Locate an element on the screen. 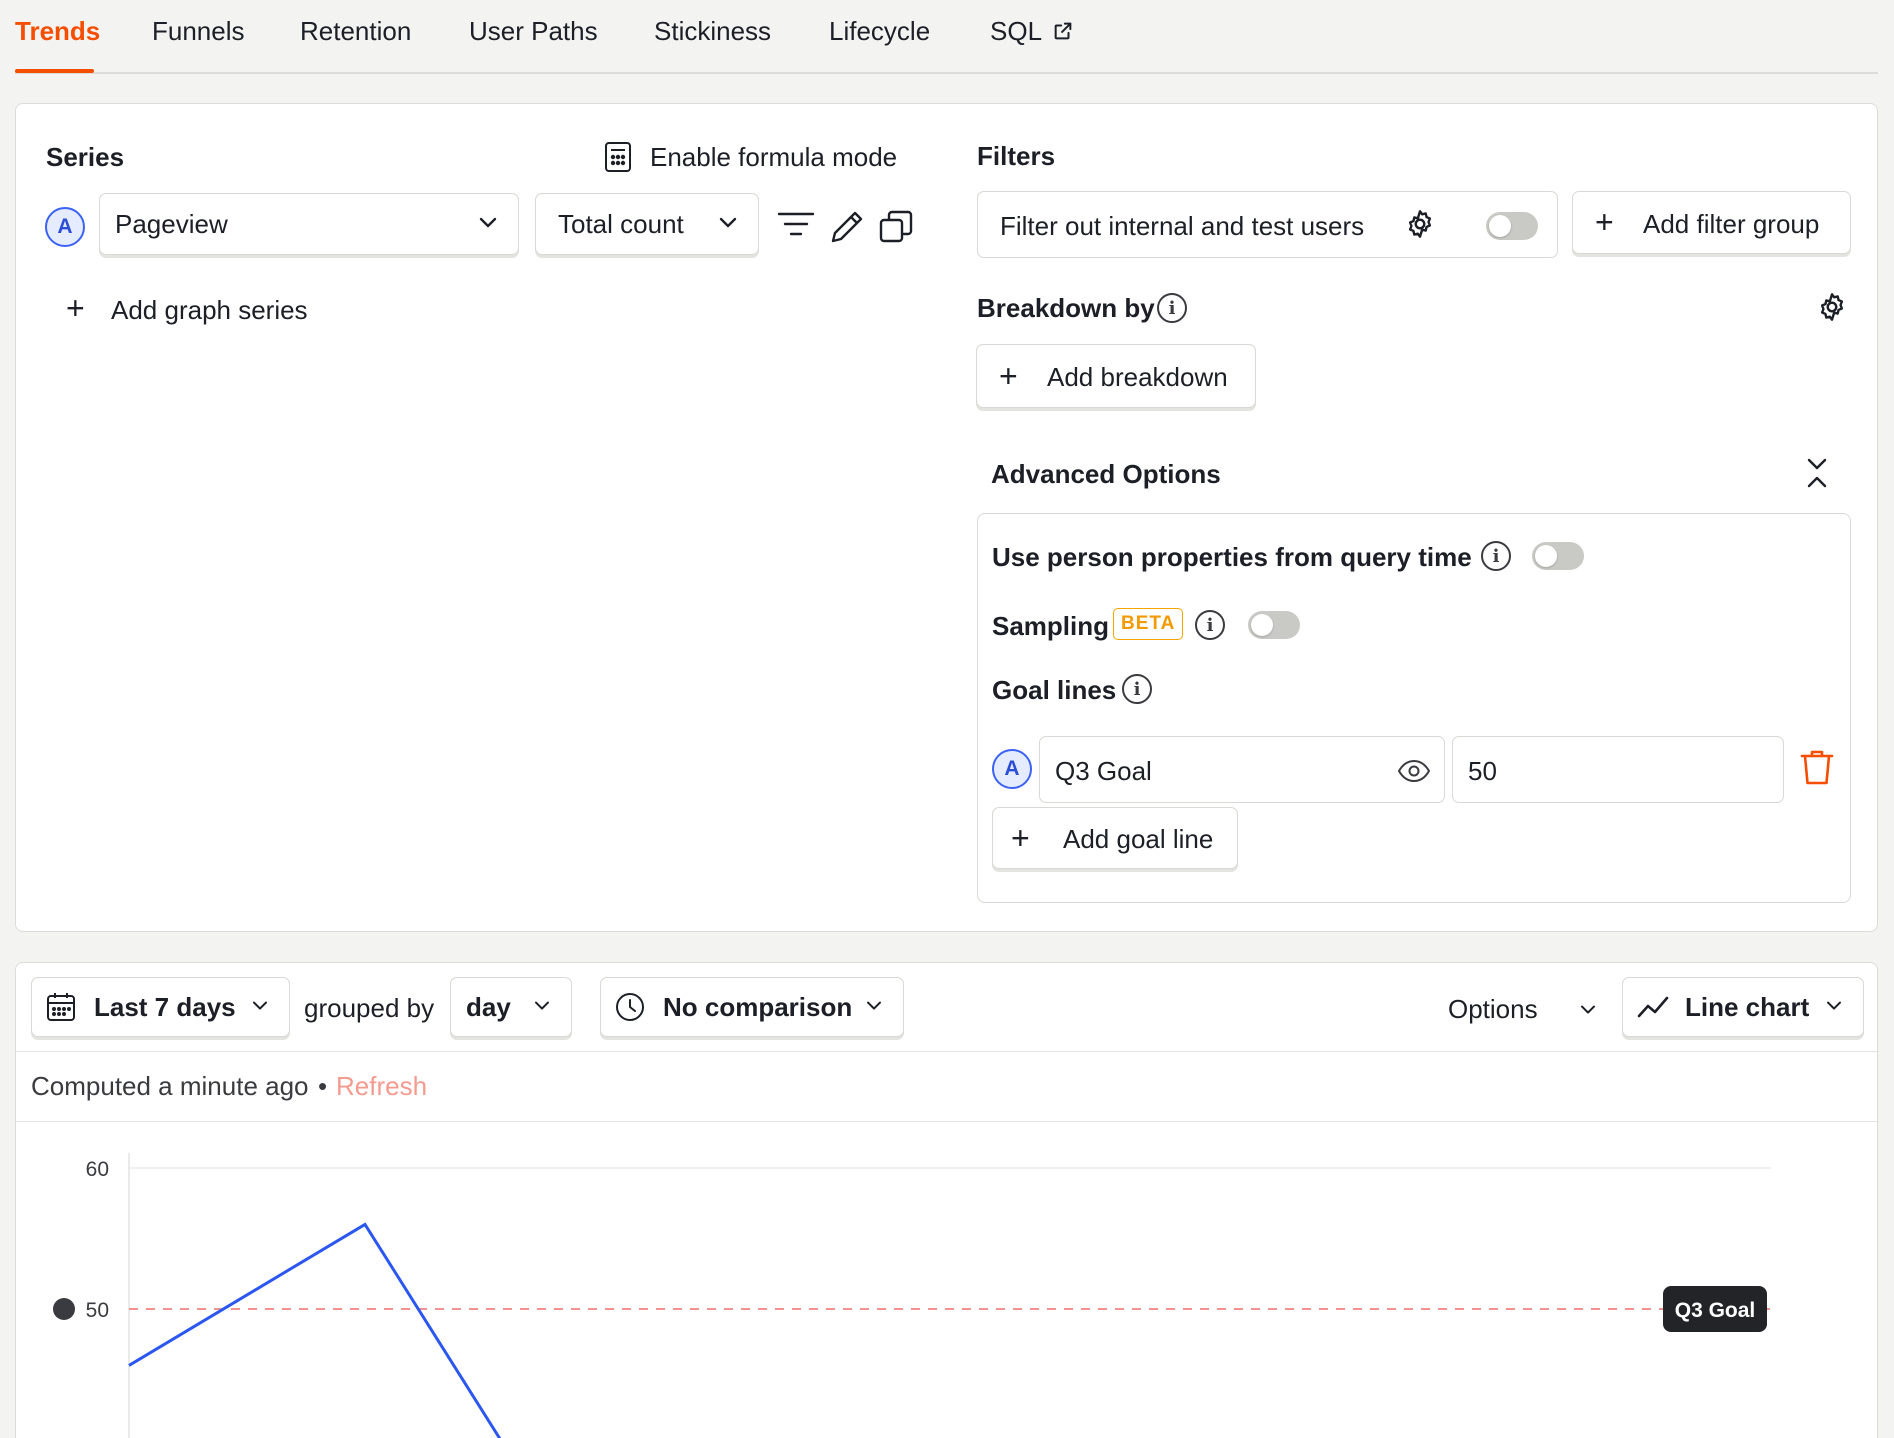 This screenshot has height=1438, width=1894. add-graph-series-button: + Add graph series is located at coordinates (216, 310).